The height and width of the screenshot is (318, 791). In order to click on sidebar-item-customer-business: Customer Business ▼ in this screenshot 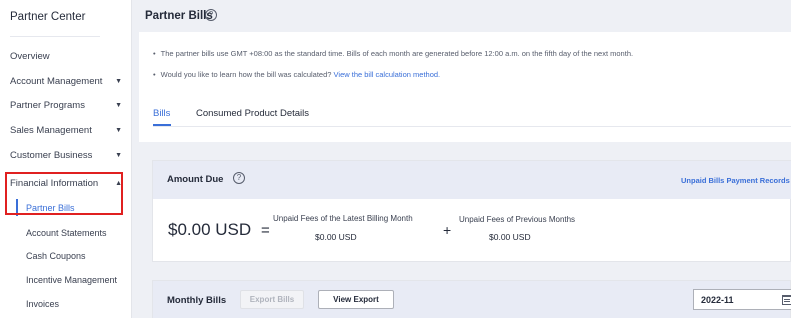, I will do `click(66, 156)`.